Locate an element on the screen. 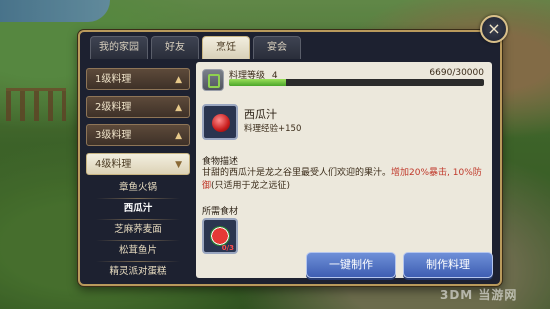 This screenshot has height=309, width=550. category-level-3: 3级料理 ▲ is located at coordinates (138, 135).